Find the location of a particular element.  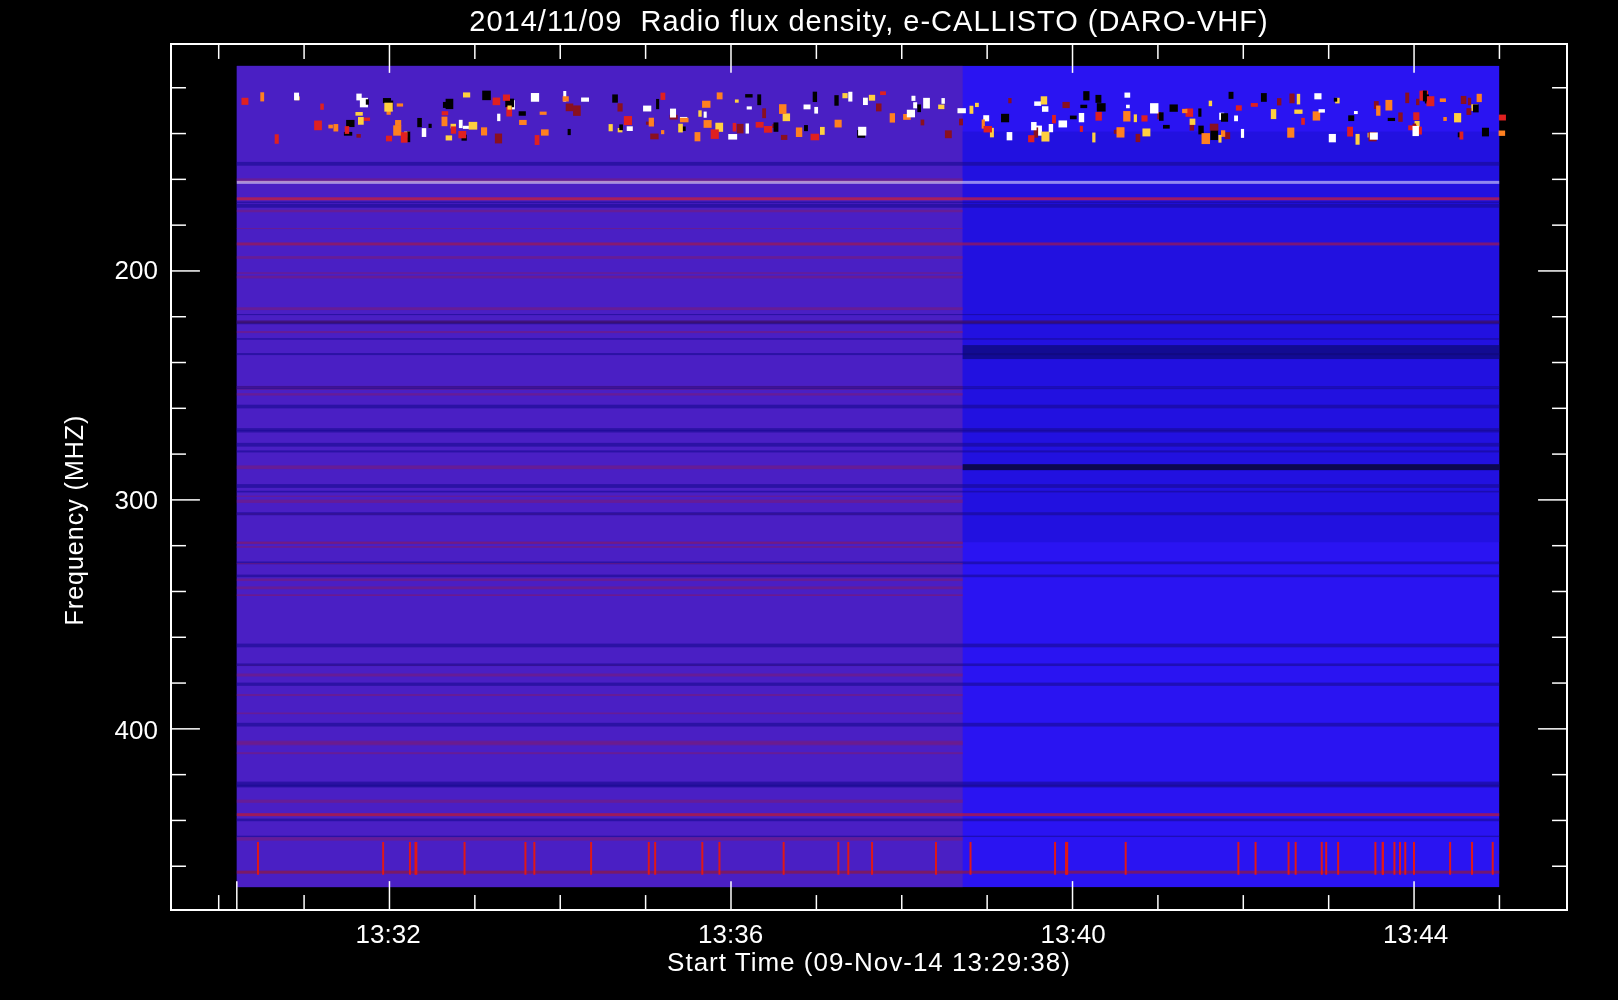

axis-label: Frequency (MHZ) is located at coordinates (74, 520).